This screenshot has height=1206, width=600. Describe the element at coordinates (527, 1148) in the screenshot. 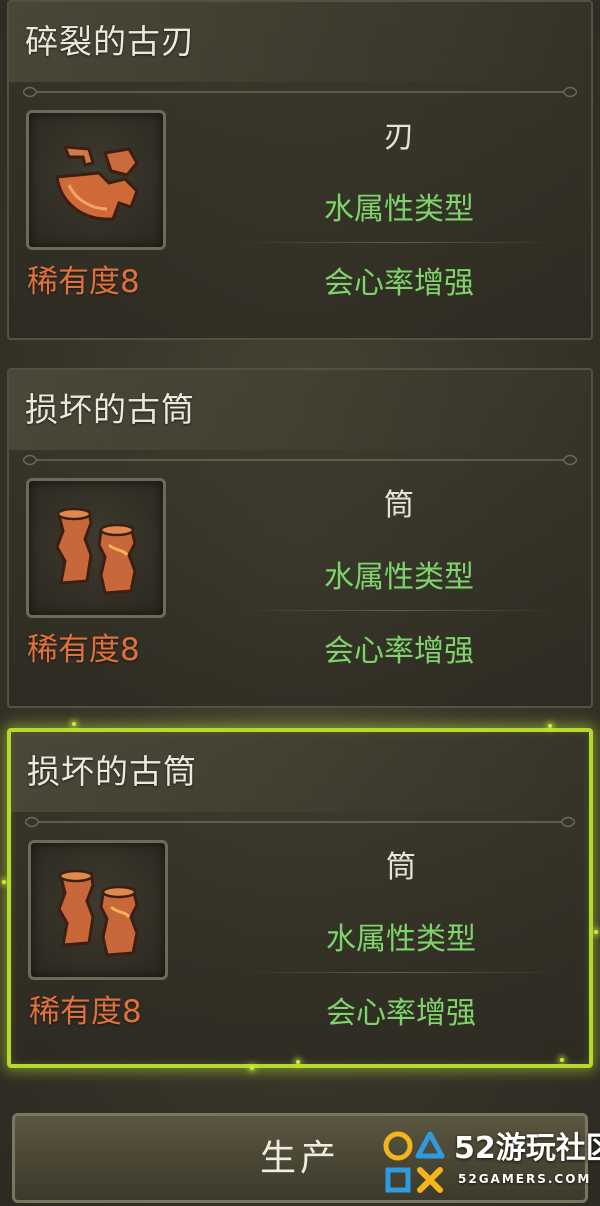

I see `watermark-brand: 52游玩社区` at that location.